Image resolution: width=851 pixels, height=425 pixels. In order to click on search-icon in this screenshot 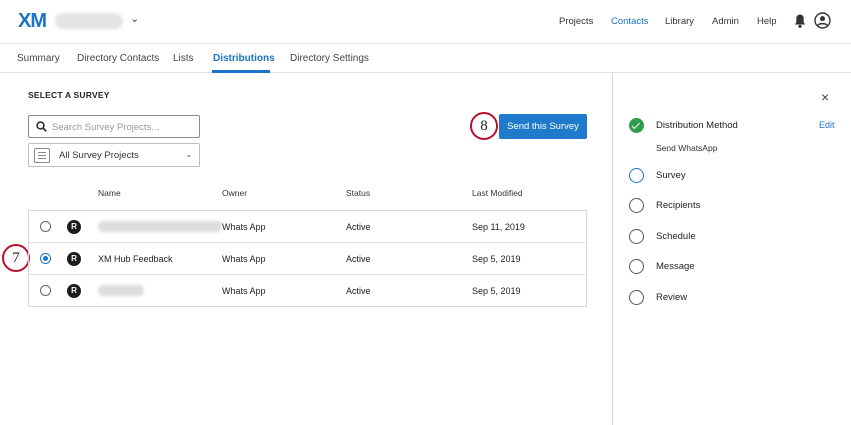, I will do `click(41, 126)`.